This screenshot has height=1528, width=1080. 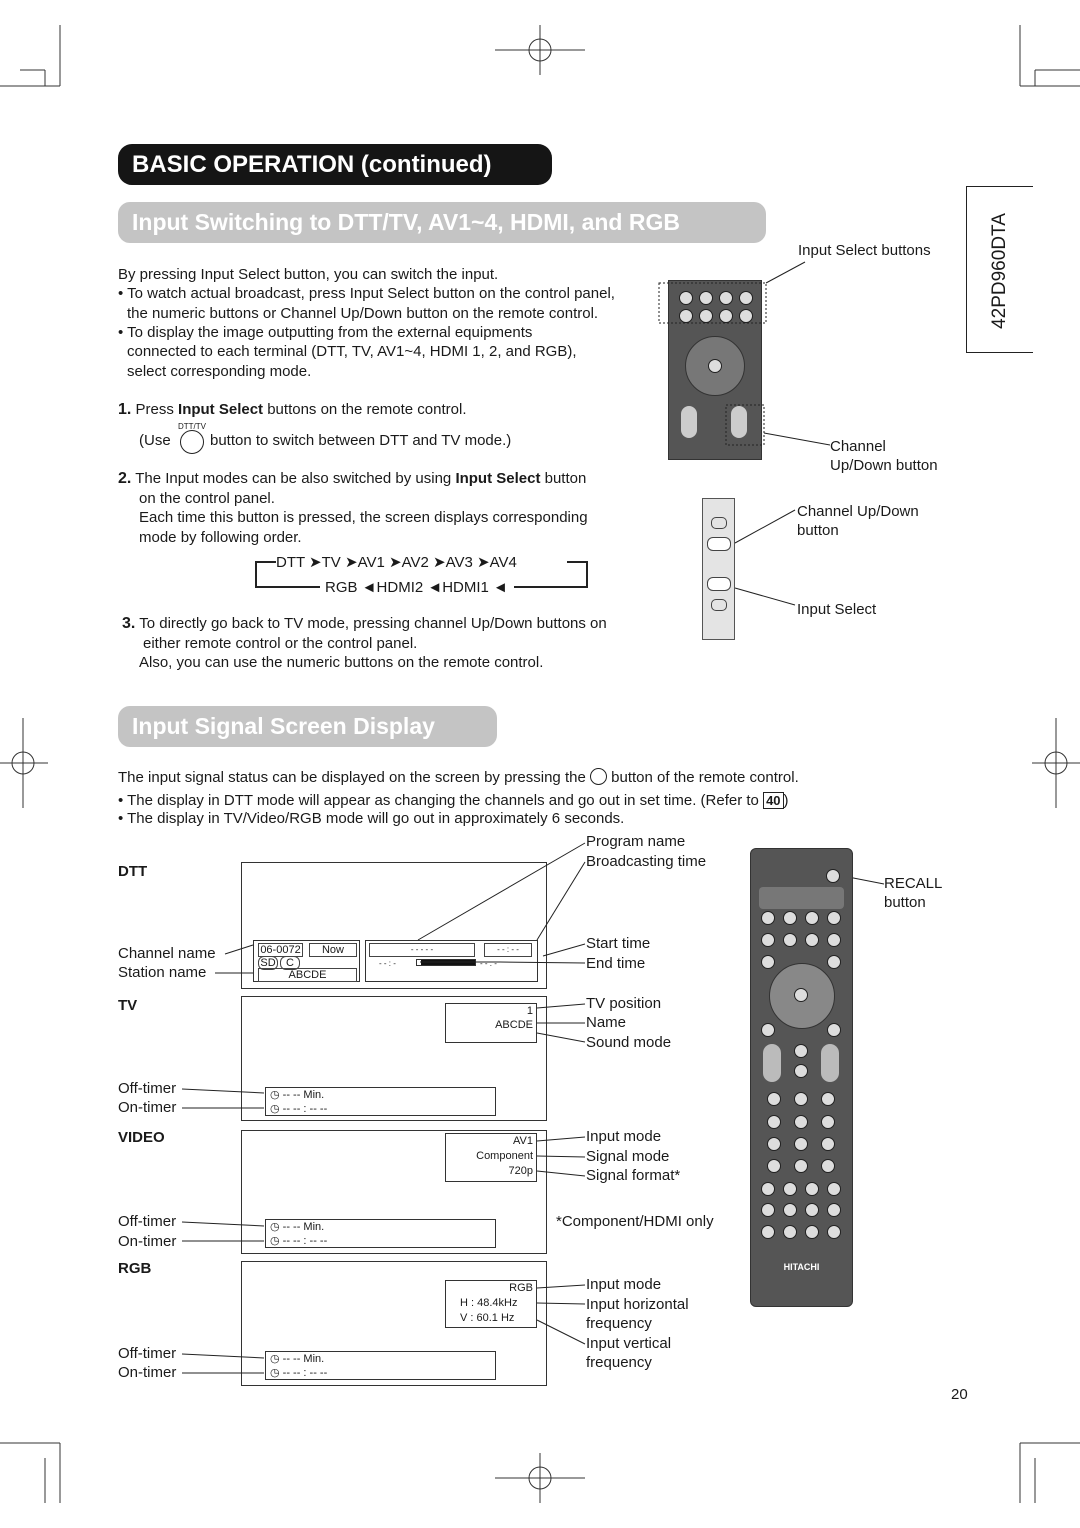 What do you see at coordinates (959, 1394) in the screenshot?
I see `page-number: 20` at bounding box center [959, 1394].